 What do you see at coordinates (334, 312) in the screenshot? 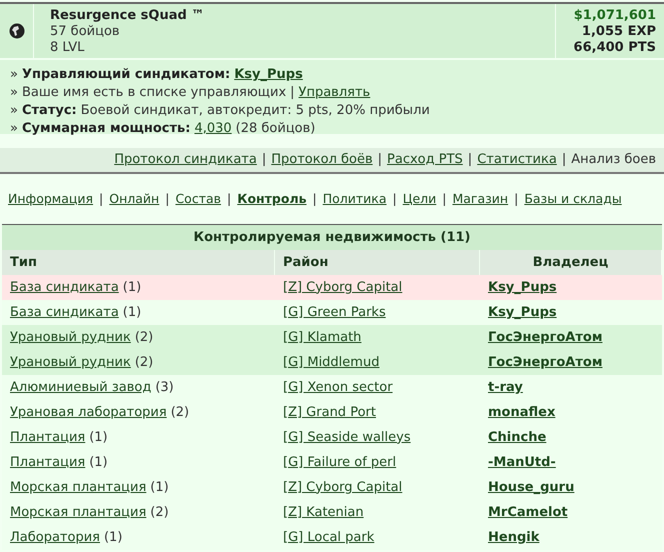
I see `district-link: [G] Green Parks` at bounding box center [334, 312].